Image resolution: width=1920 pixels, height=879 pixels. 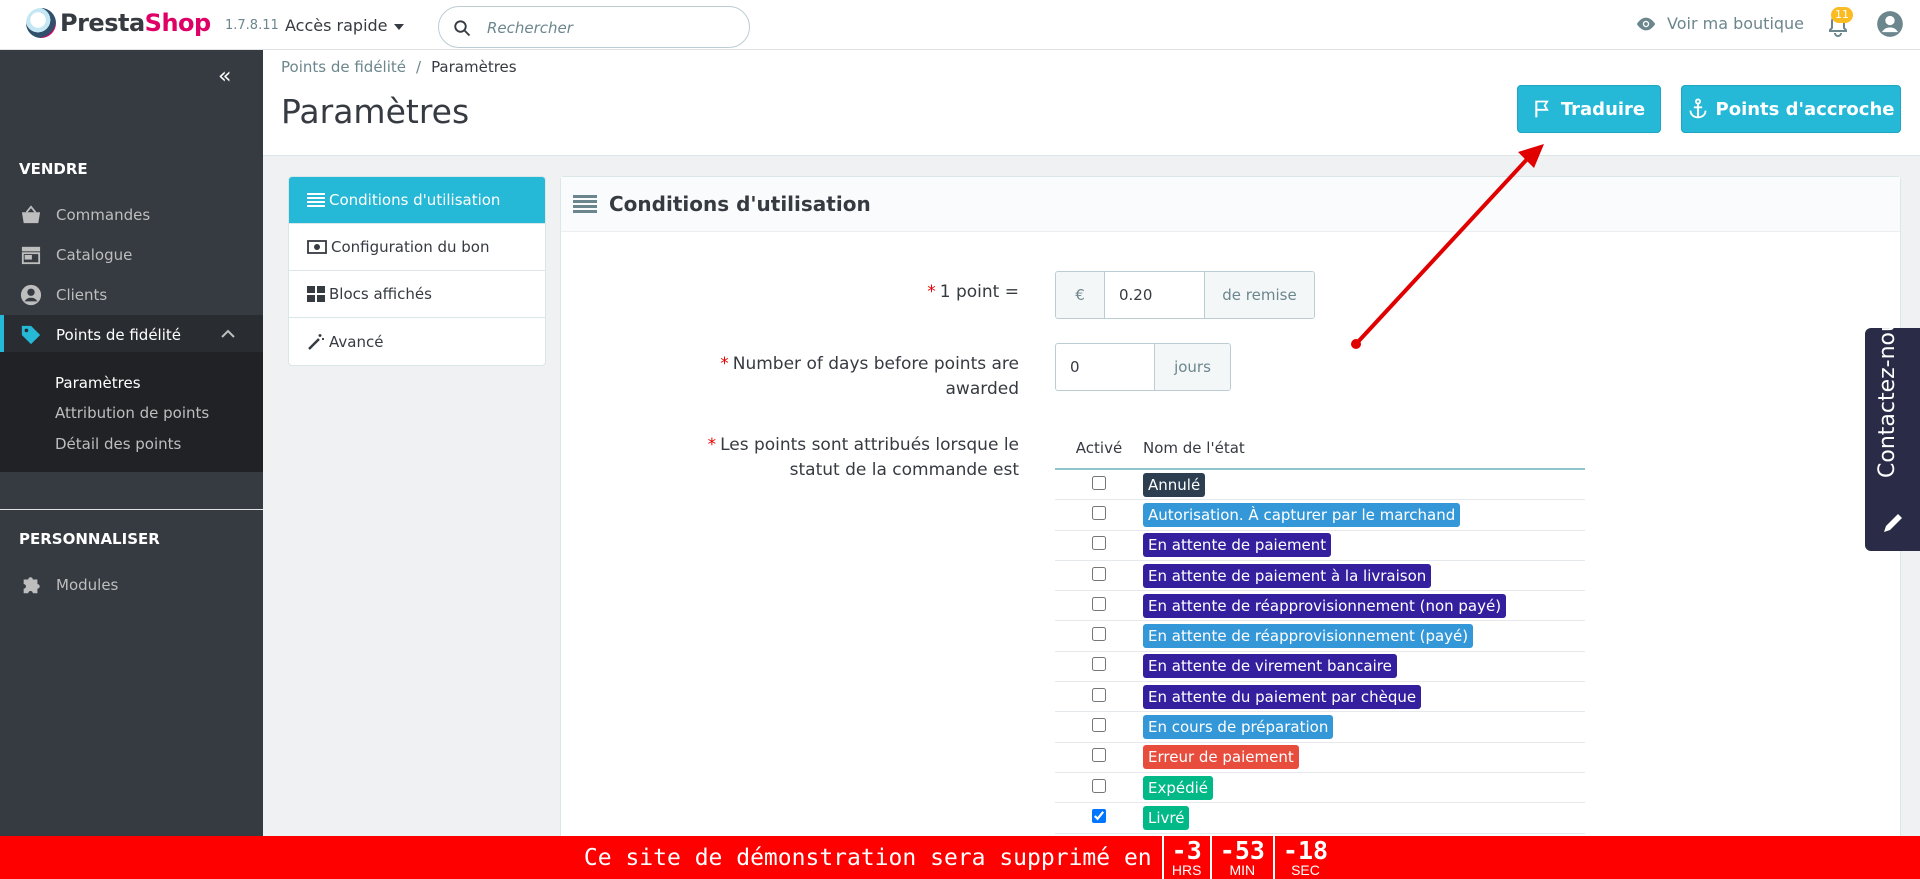 What do you see at coordinates (1221, 757) in the screenshot?
I see `status-badge: Erreur de paiement` at bounding box center [1221, 757].